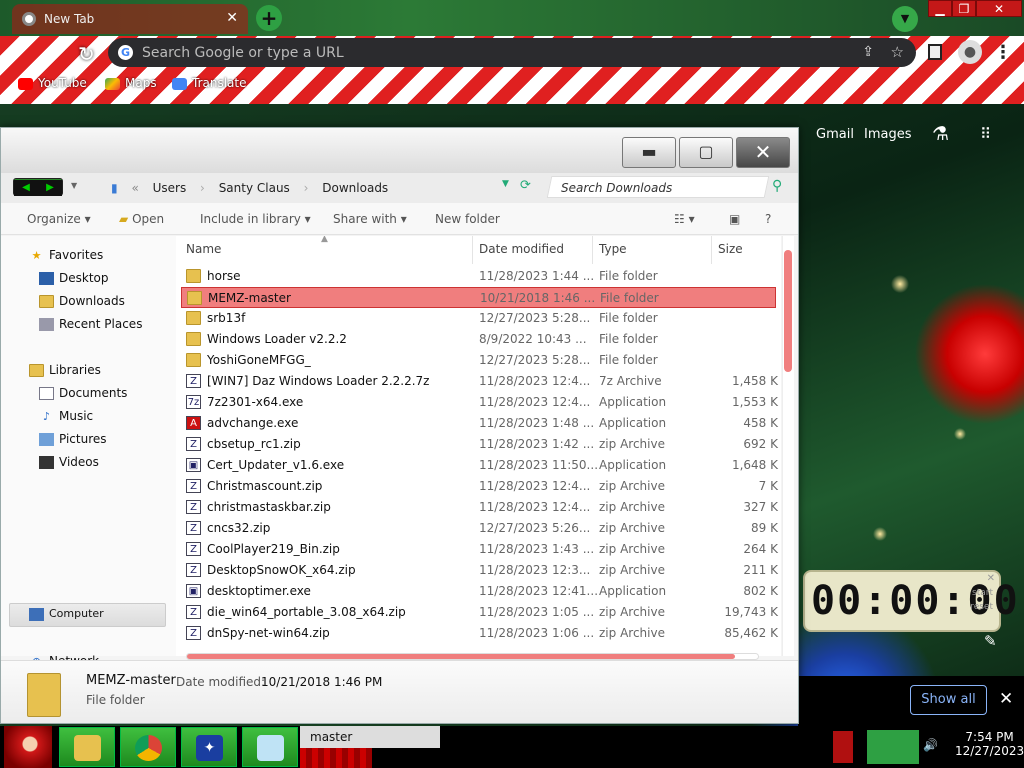 The height and width of the screenshot is (768, 1024). Describe the element at coordinates (649, 152) in the screenshot. I see `explorer-minimize-button: ▬` at that location.